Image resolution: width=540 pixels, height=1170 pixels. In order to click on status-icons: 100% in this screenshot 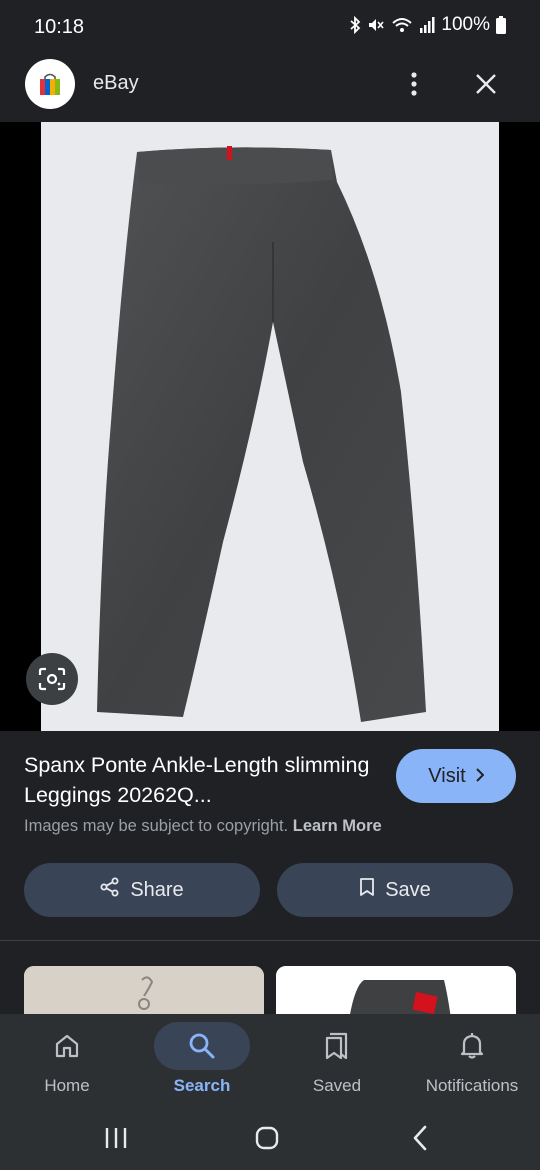, I will do `click(427, 25)`.